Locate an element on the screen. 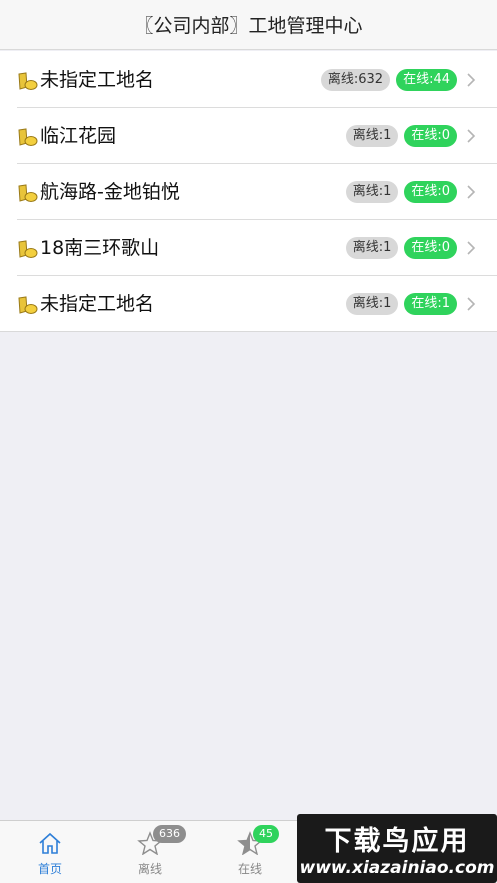 The image size is (497, 883). offline-count-badge: 离线:632 is located at coordinates (355, 80).